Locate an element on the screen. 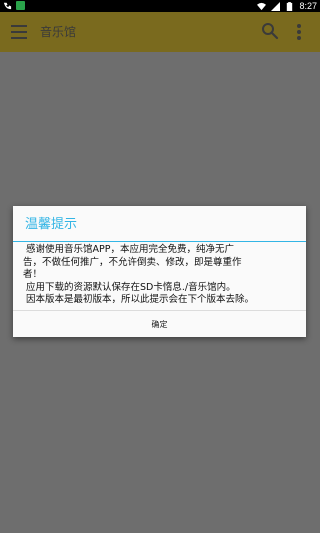 This screenshot has width=320, height=533. more-vert-icon is located at coordinates (299, 32).